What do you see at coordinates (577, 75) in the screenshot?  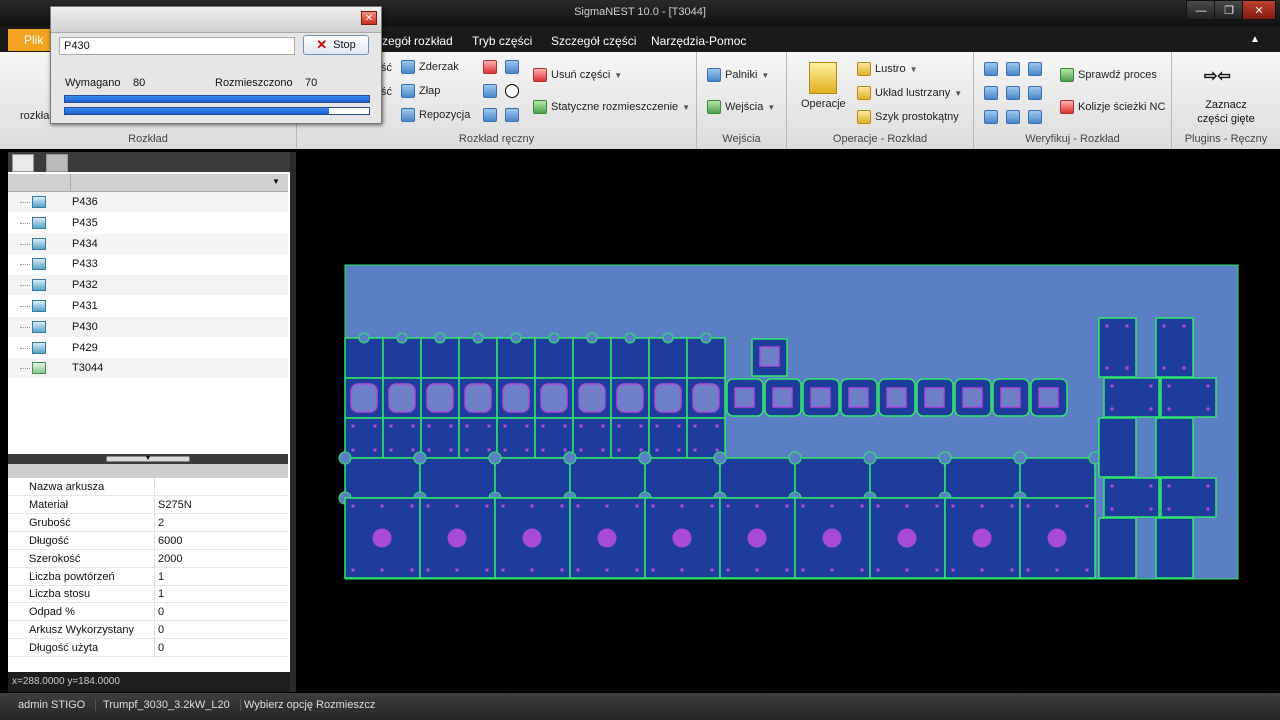 I see `remove-parts-button: Usuń części ▼` at bounding box center [577, 75].